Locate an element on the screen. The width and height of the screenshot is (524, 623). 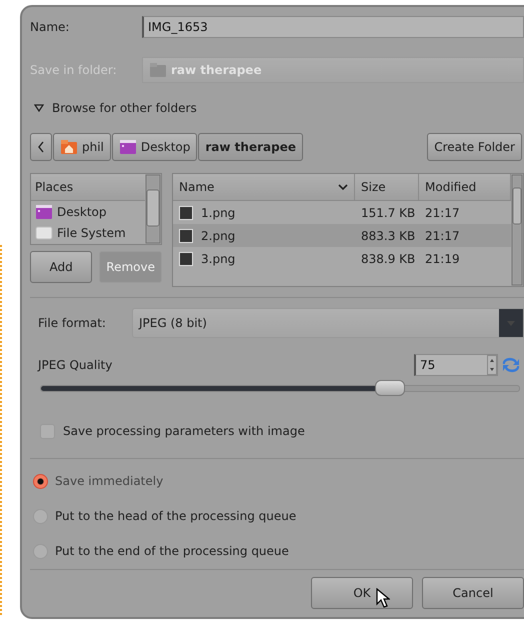
places-header: Places is located at coordinates (88, 187).